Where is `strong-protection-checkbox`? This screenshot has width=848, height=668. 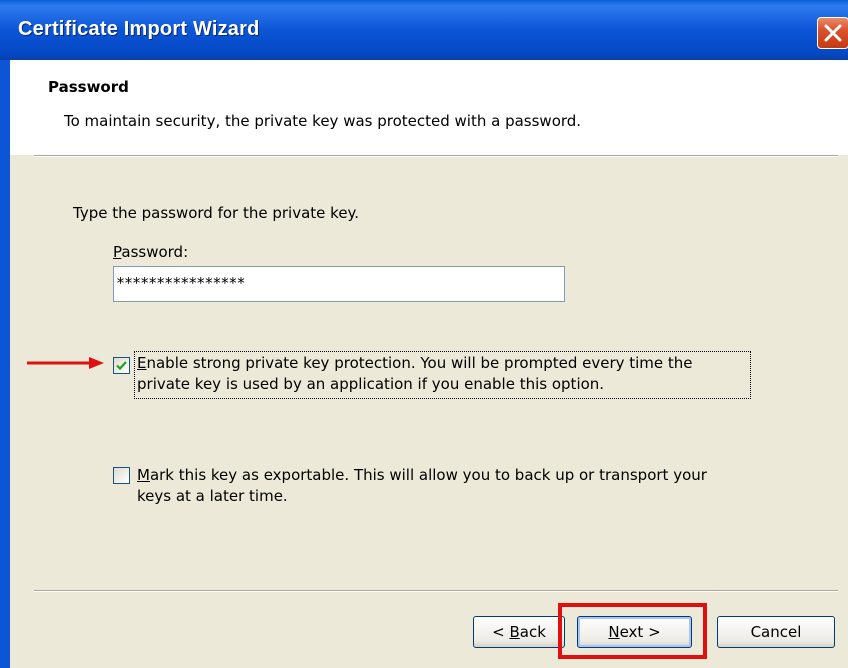 strong-protection-checkbox is located at coordinates (121, 365).